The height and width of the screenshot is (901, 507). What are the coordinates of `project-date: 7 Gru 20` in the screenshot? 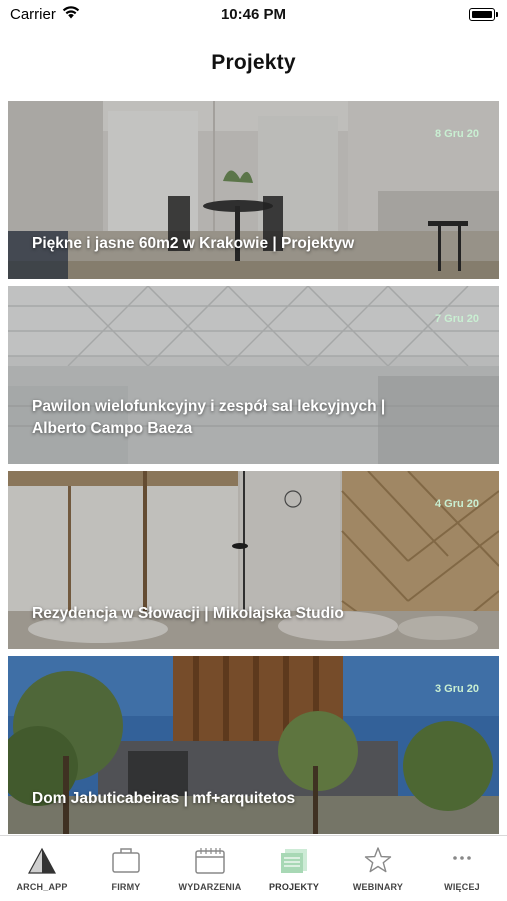 It's located at (456, 319).